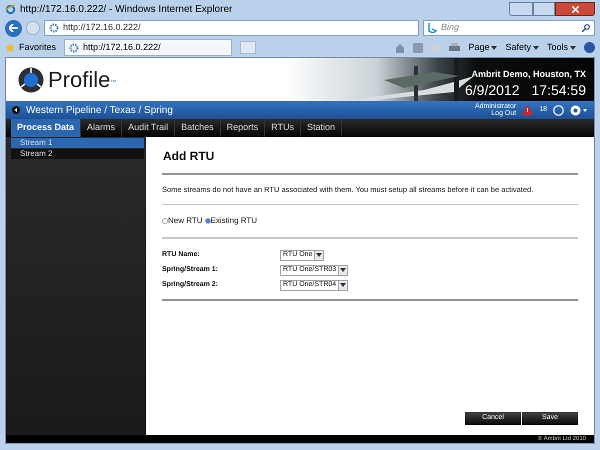 The width and height of the screenshot is (600, 450). What do you see at coordinates (561, 47) in the screenshot?
I see `command-menu: Tools` at bounding box center [561, 47].